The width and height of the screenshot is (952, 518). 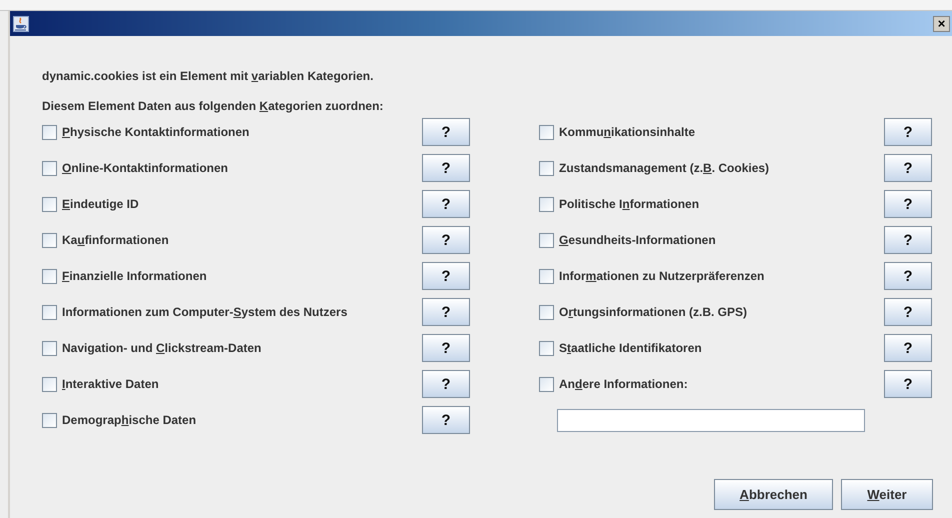 I want to click on category-checkbox: Staatliche Identifikatoren, so click(x=620, y=348).